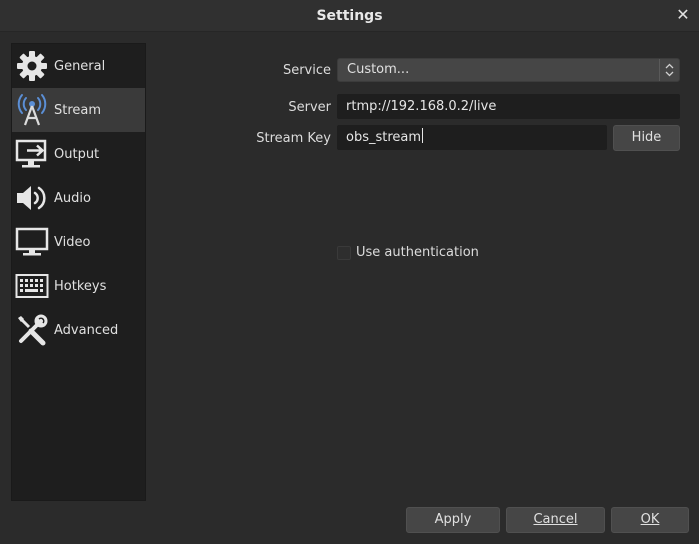  I want to click on sidebar-item-general: General, so click(78, 66).